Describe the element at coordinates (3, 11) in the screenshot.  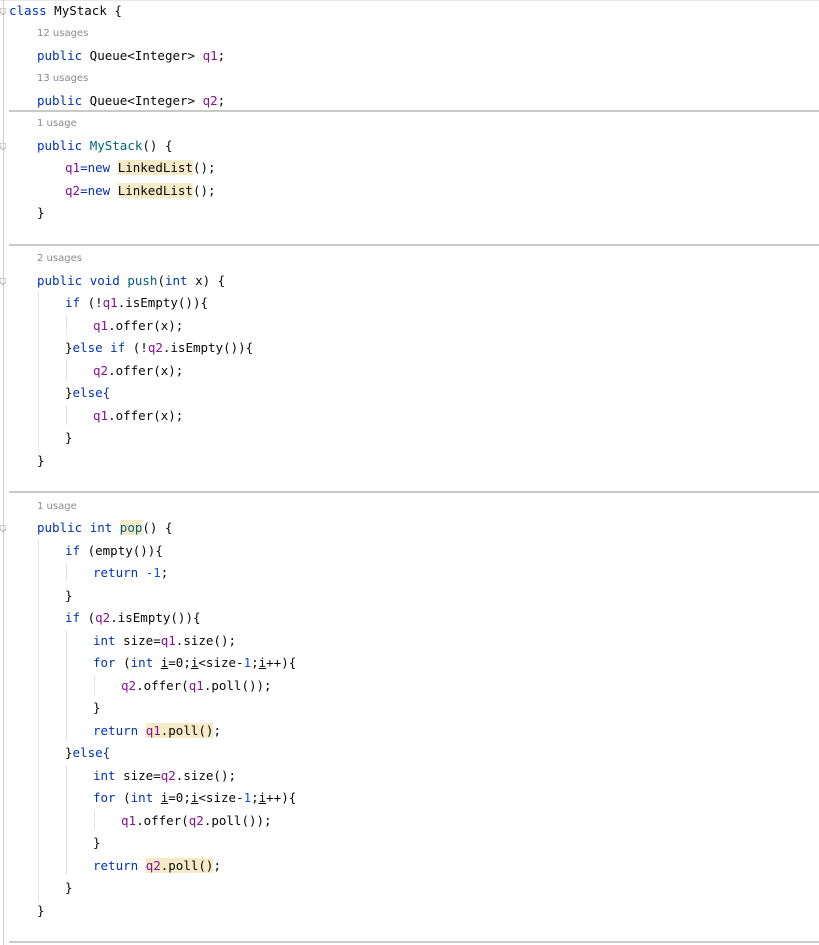
I see `fold-class-icon` at that location.